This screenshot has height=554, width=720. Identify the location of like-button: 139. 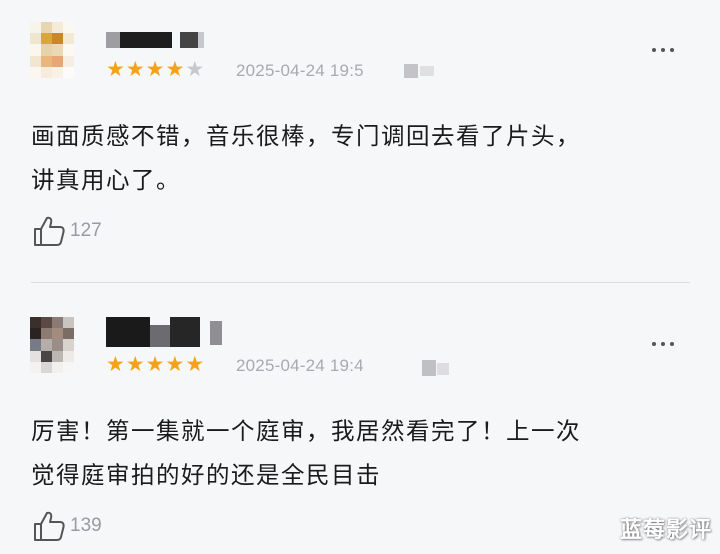
(67, 526).